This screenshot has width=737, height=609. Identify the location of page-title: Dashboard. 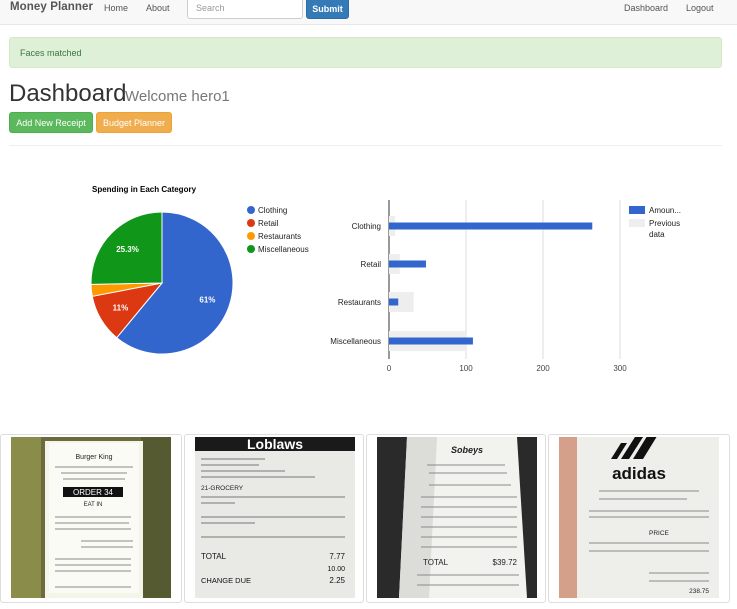
(68, 93).